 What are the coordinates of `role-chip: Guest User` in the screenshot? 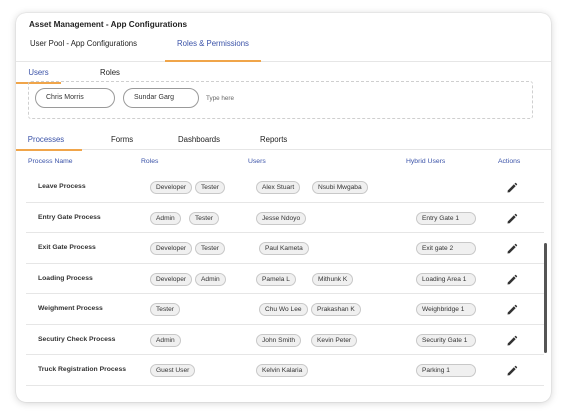 It's located at (173, 370).